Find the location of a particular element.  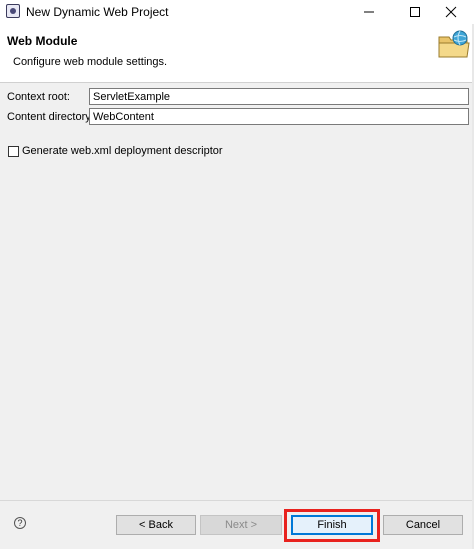

minimize-icon is located at coordinates (369, 12).